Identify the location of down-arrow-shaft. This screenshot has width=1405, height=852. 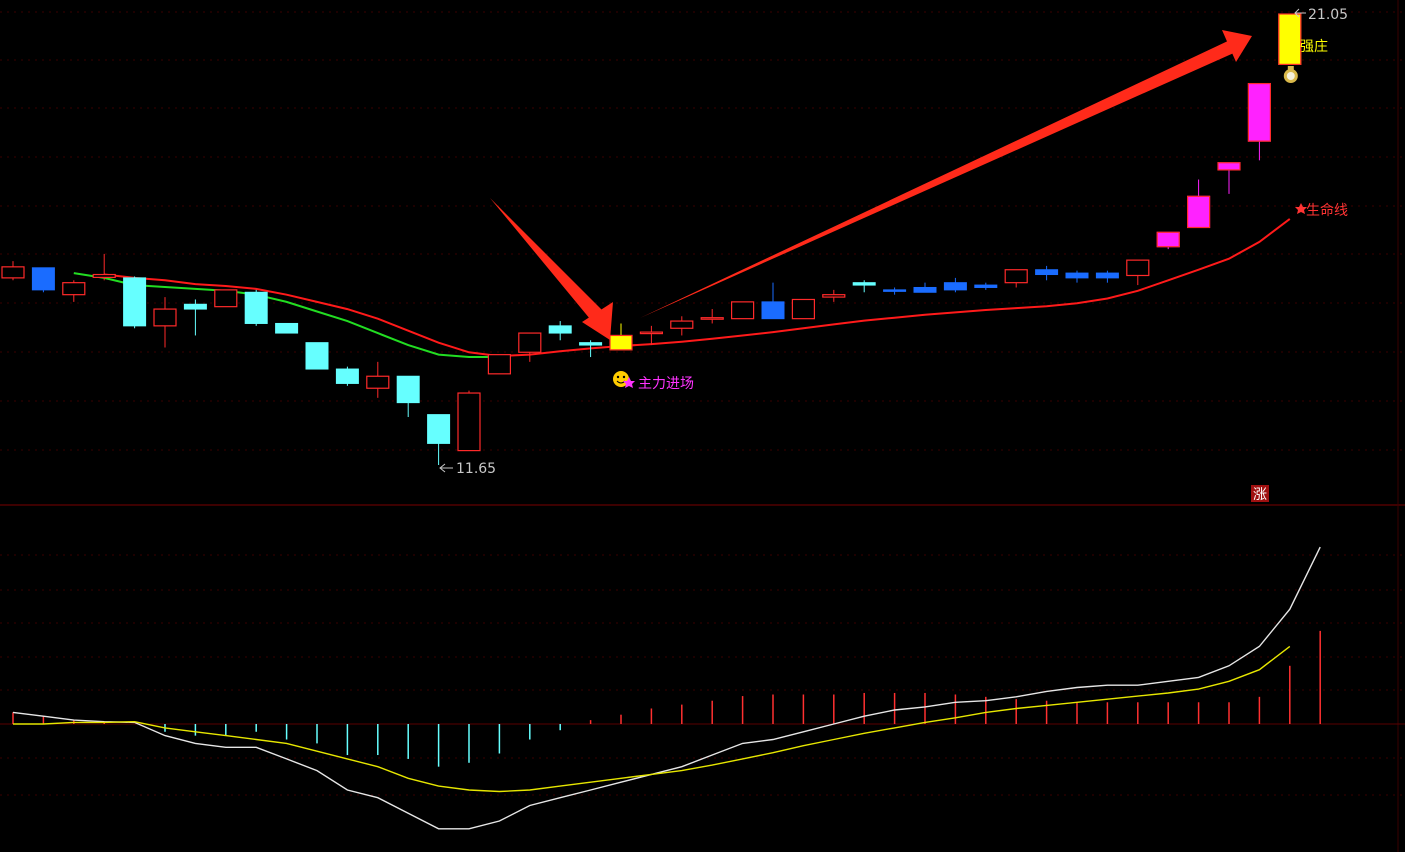
(547, 261).